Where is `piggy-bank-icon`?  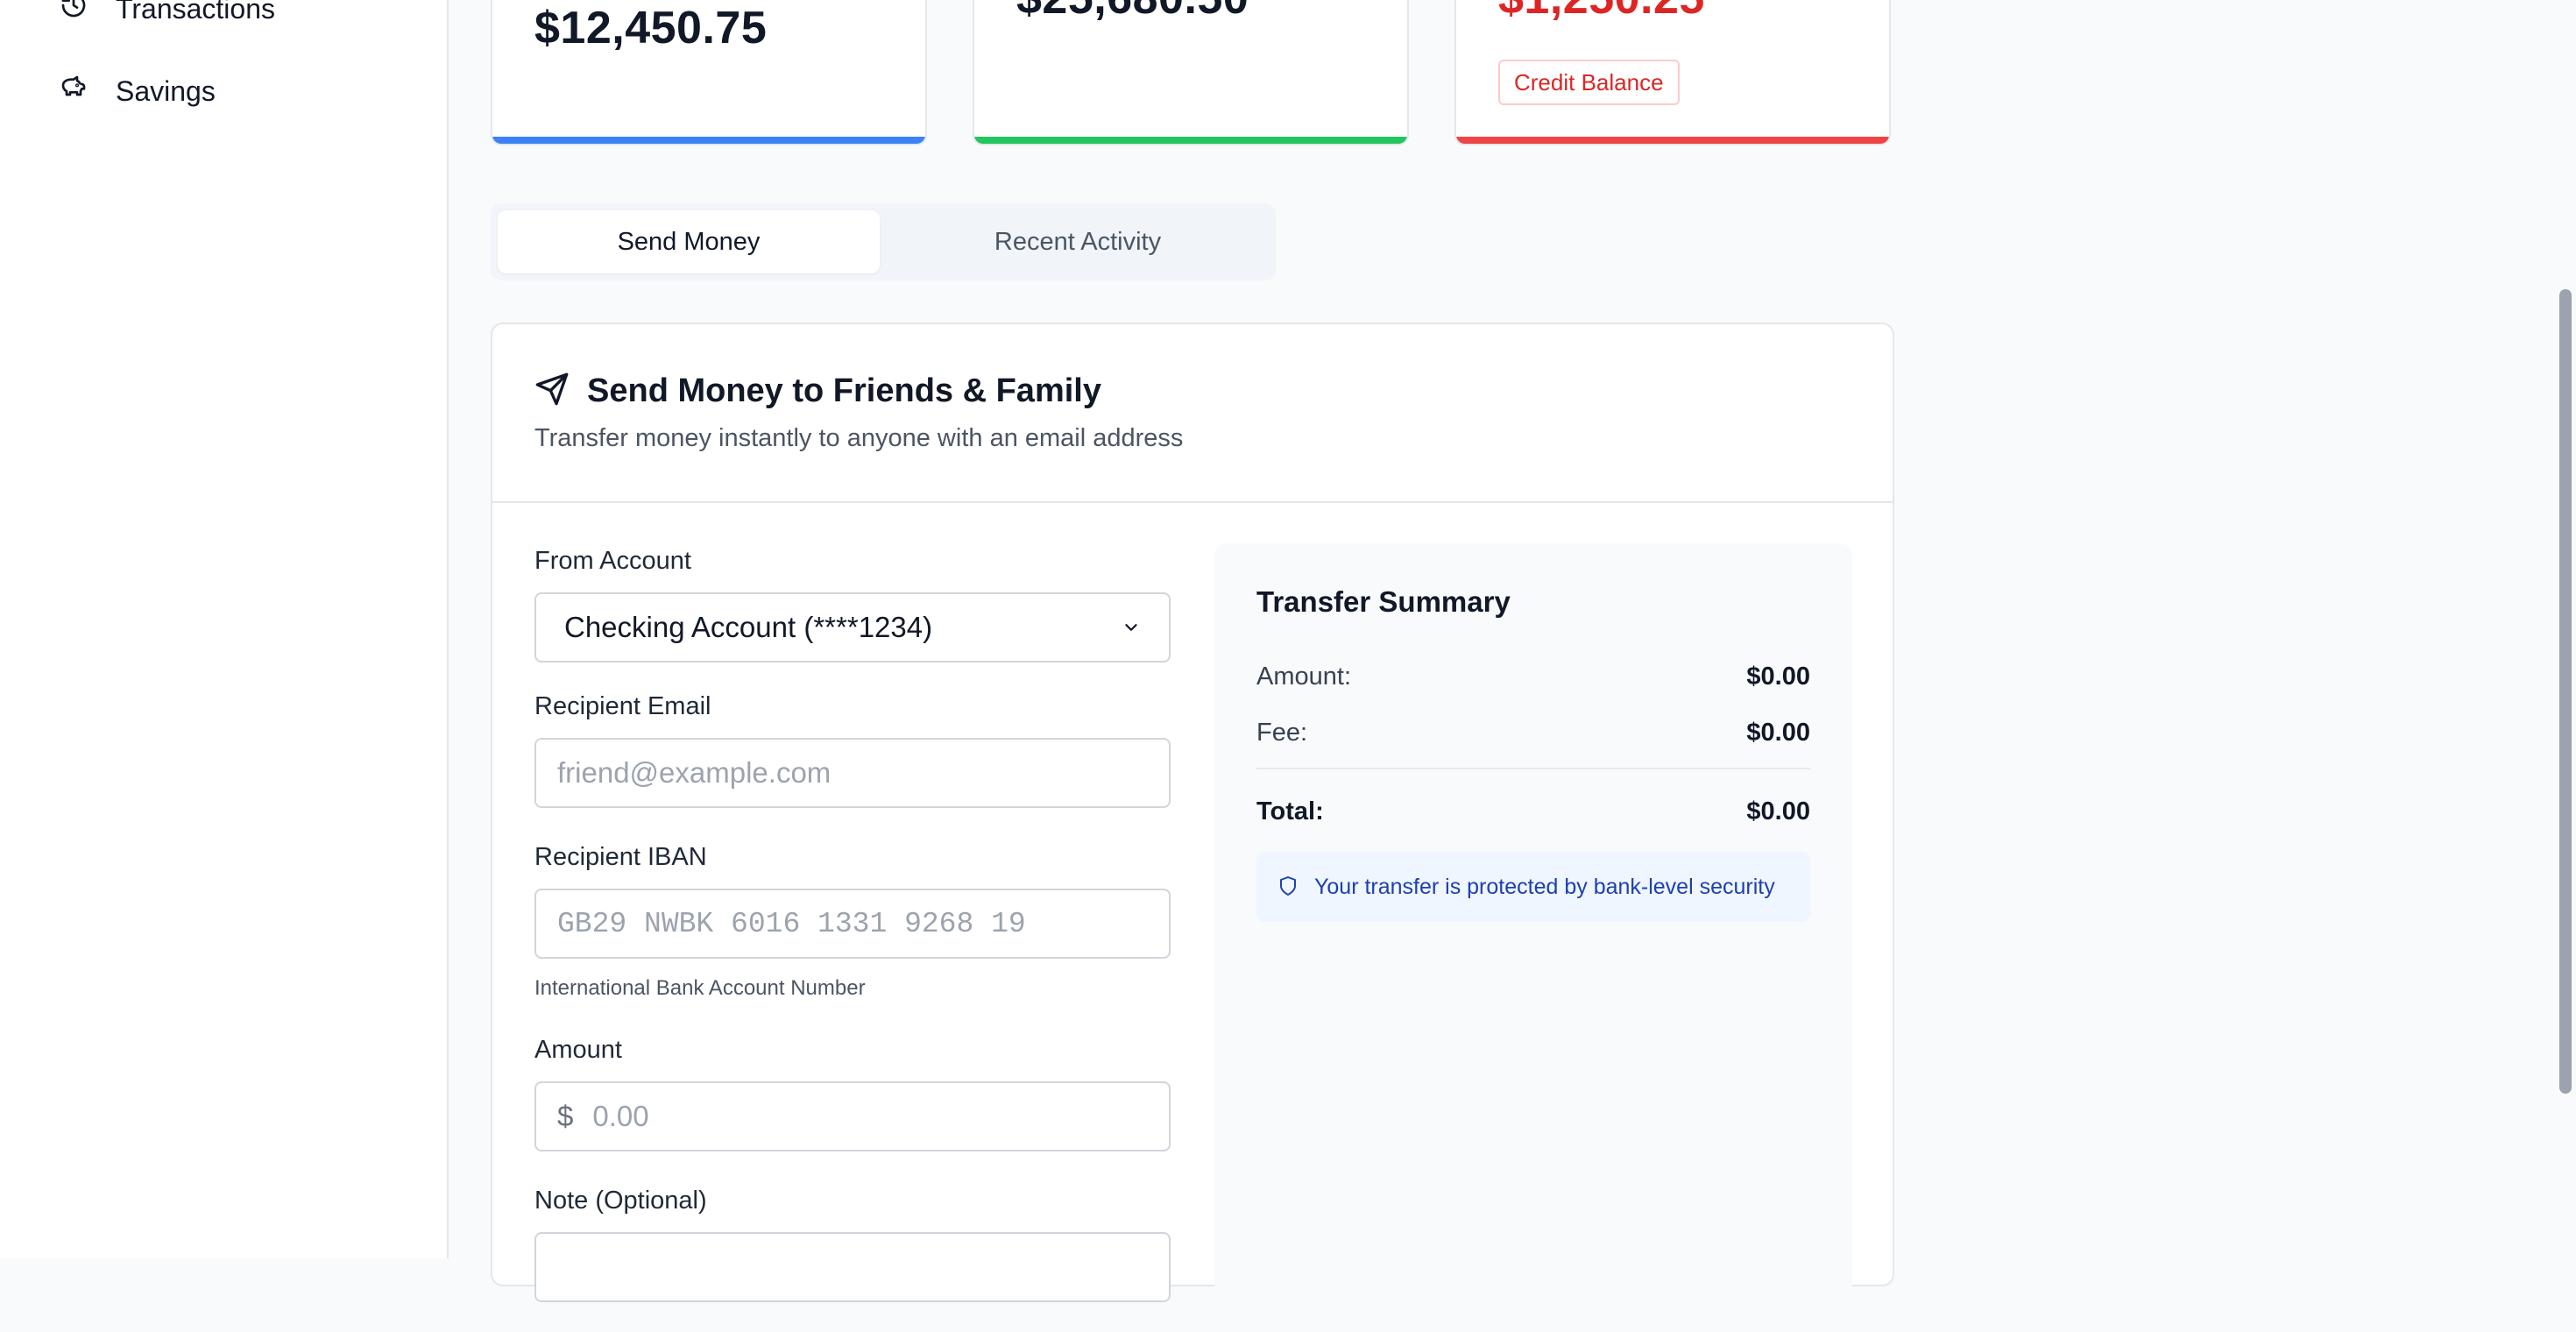
piggy-bank-icon is located at coordinates (77, 91).